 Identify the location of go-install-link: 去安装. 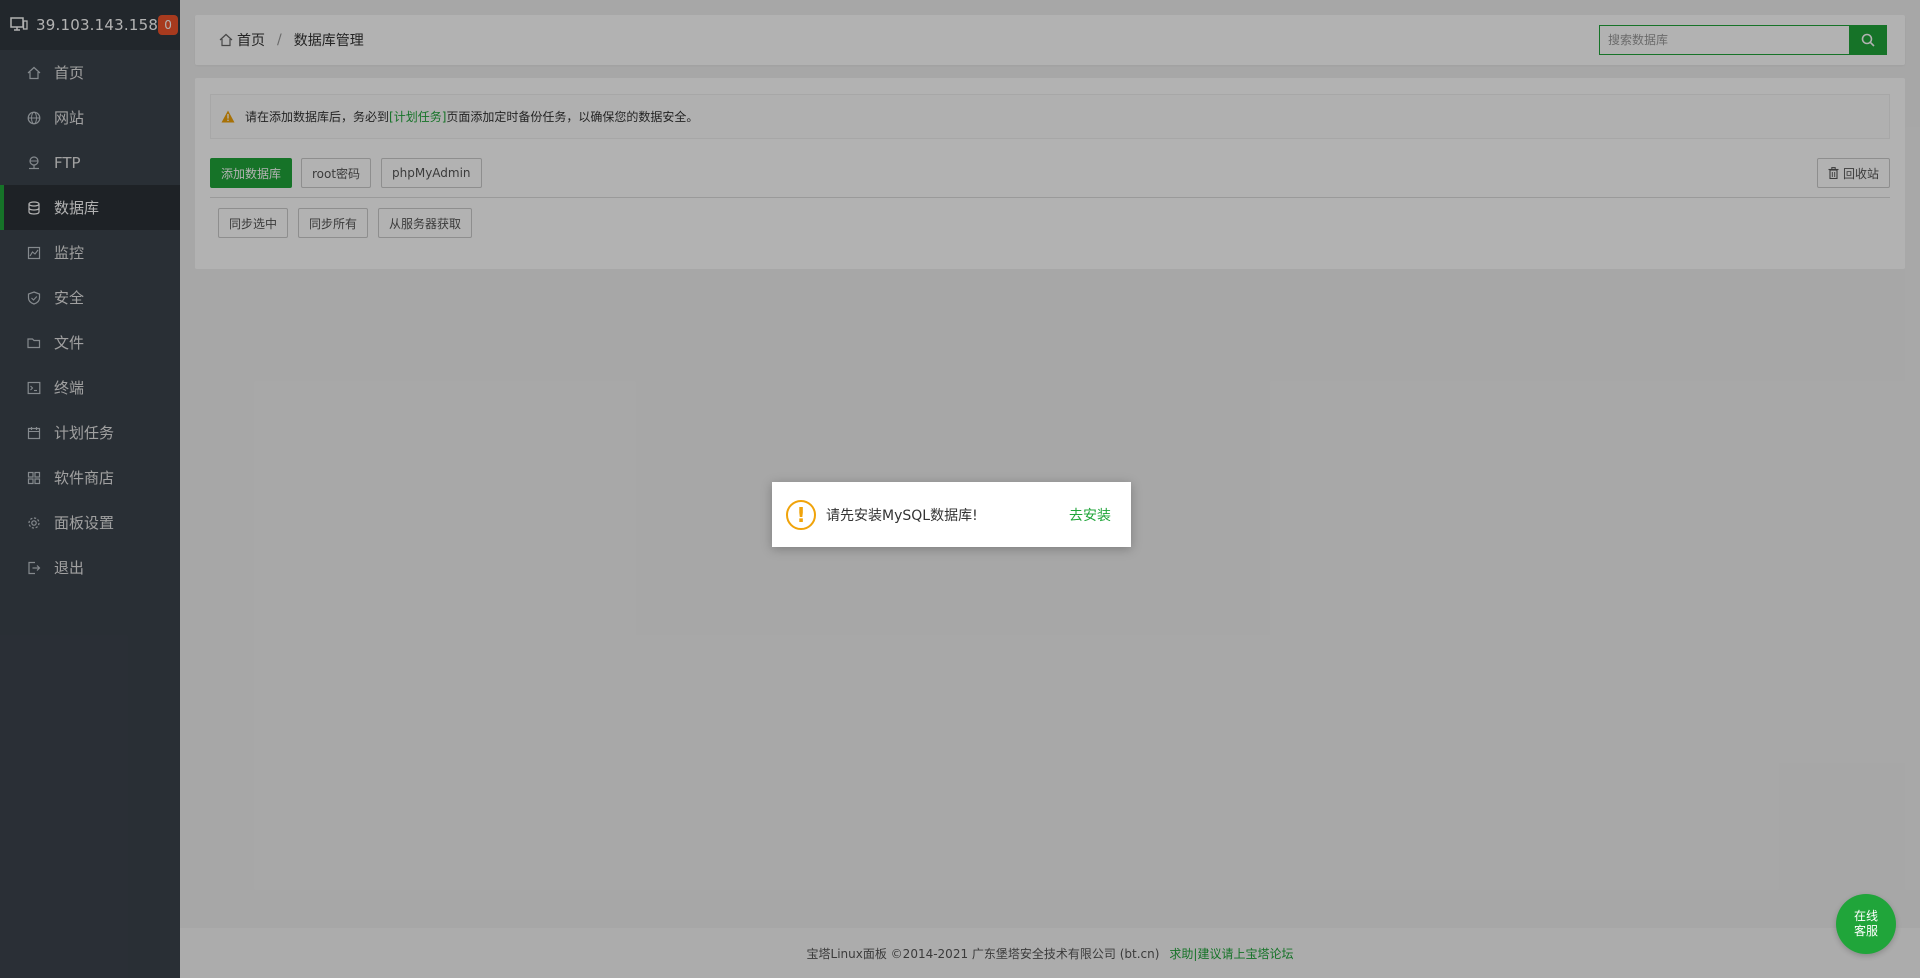
(1090, 515).